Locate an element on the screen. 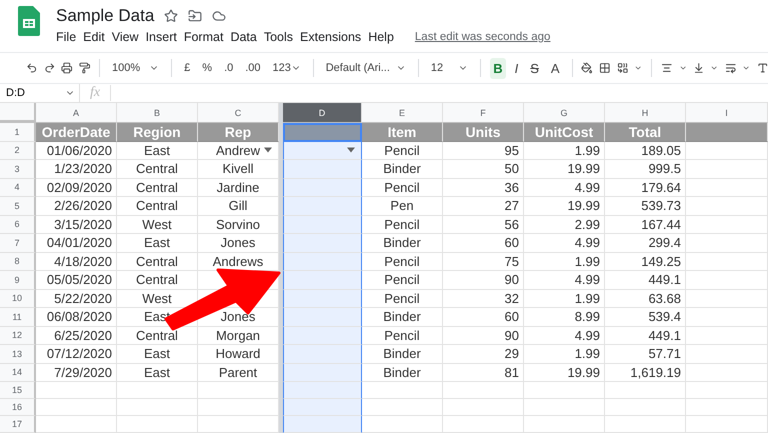 This screenshot has height=433, width=768. menu-item: File is located at coordinates (69, 37).